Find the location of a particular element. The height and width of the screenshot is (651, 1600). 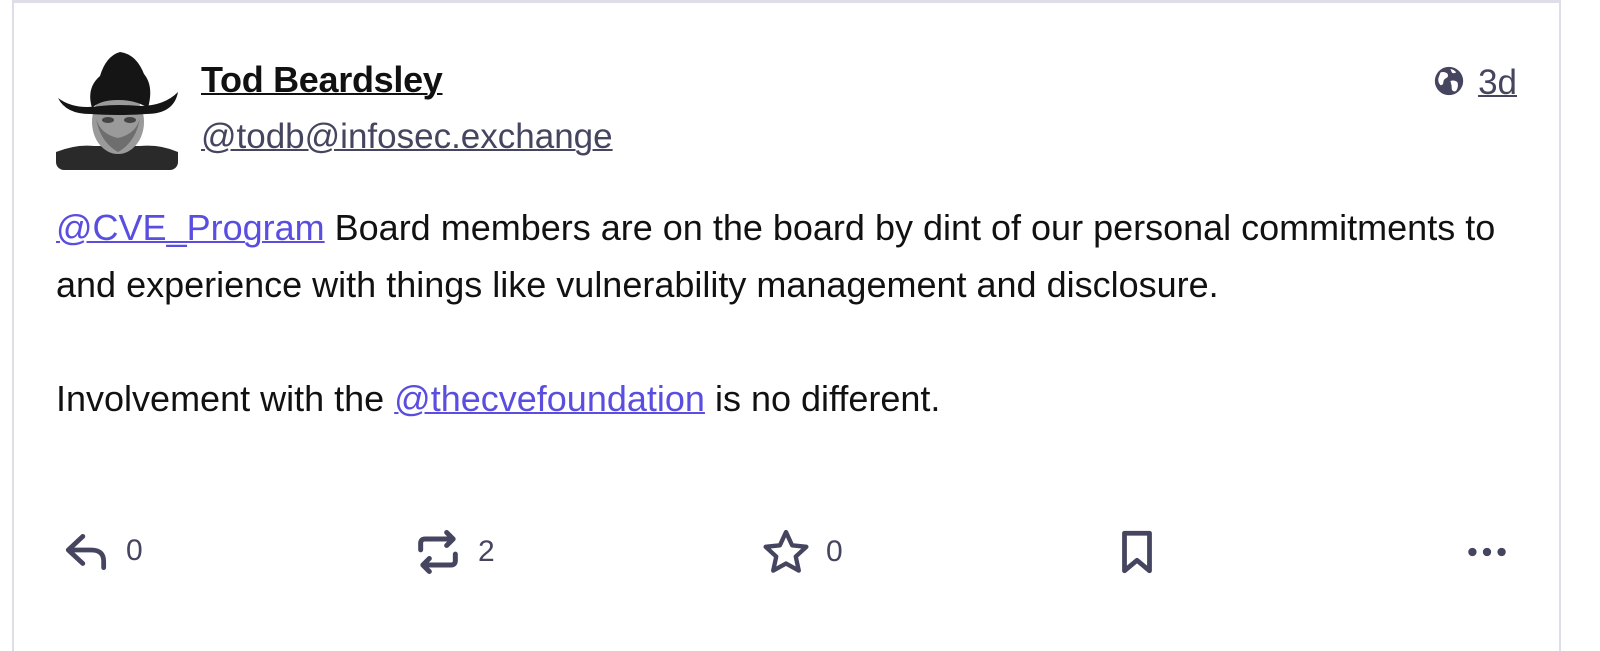

boost-button: 2 is located at coordinates (453, 552).